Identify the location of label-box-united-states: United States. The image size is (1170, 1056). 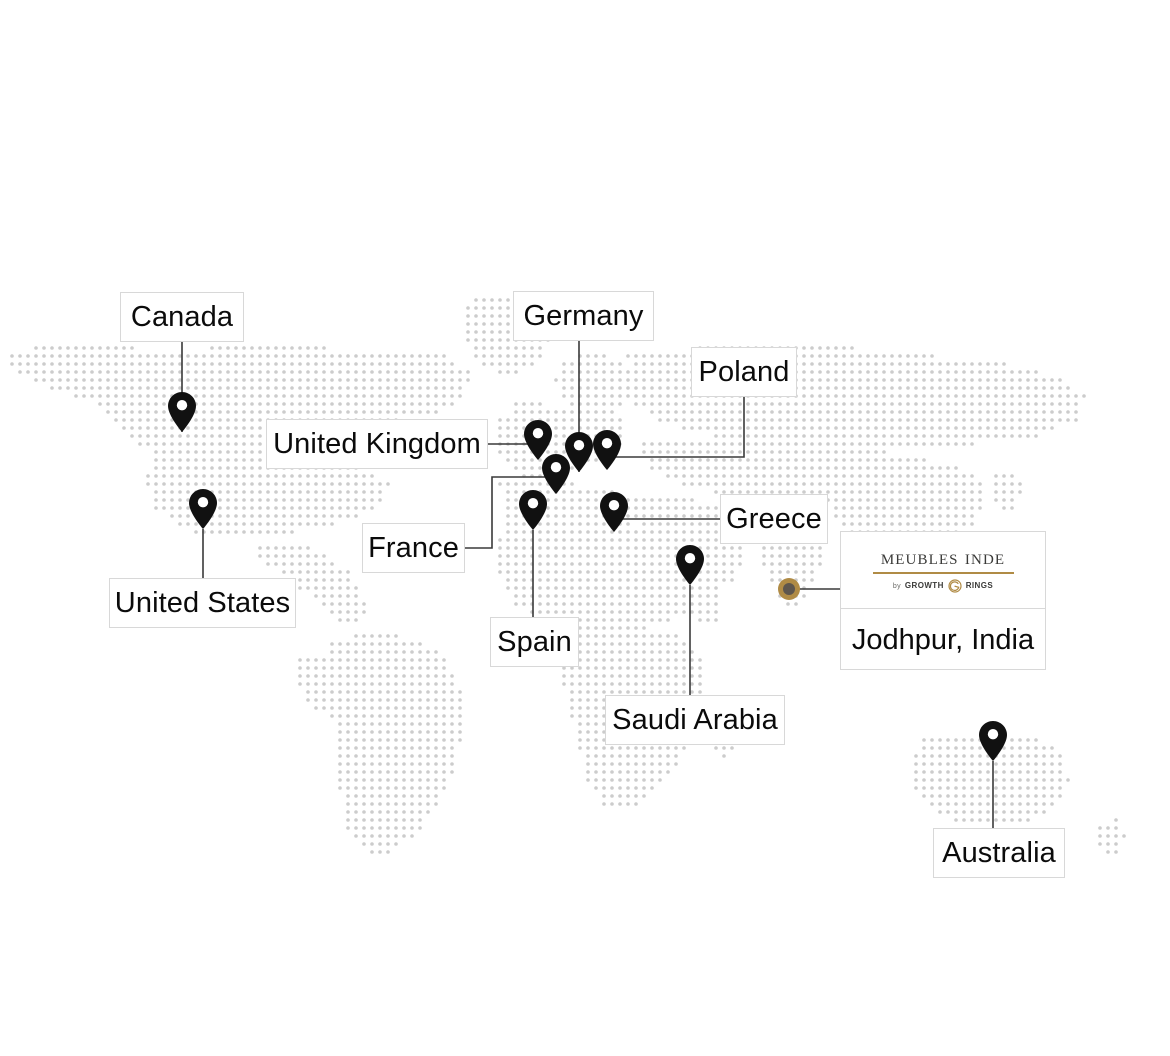
(202, 603).